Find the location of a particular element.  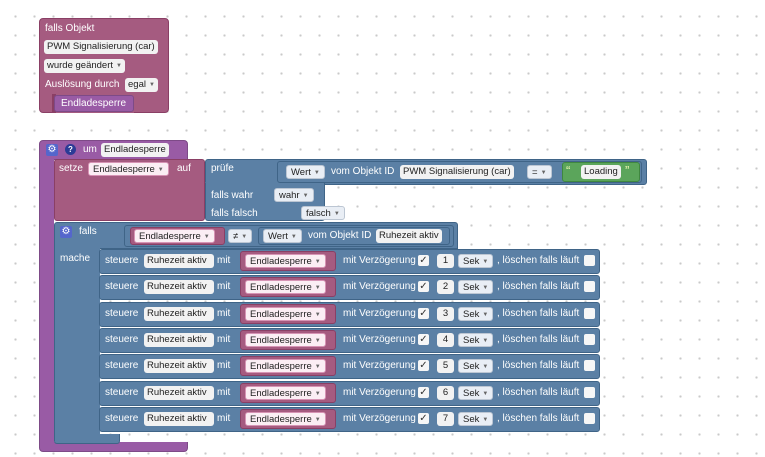

text-value-field: Loading is located at coordinates (601, 172).